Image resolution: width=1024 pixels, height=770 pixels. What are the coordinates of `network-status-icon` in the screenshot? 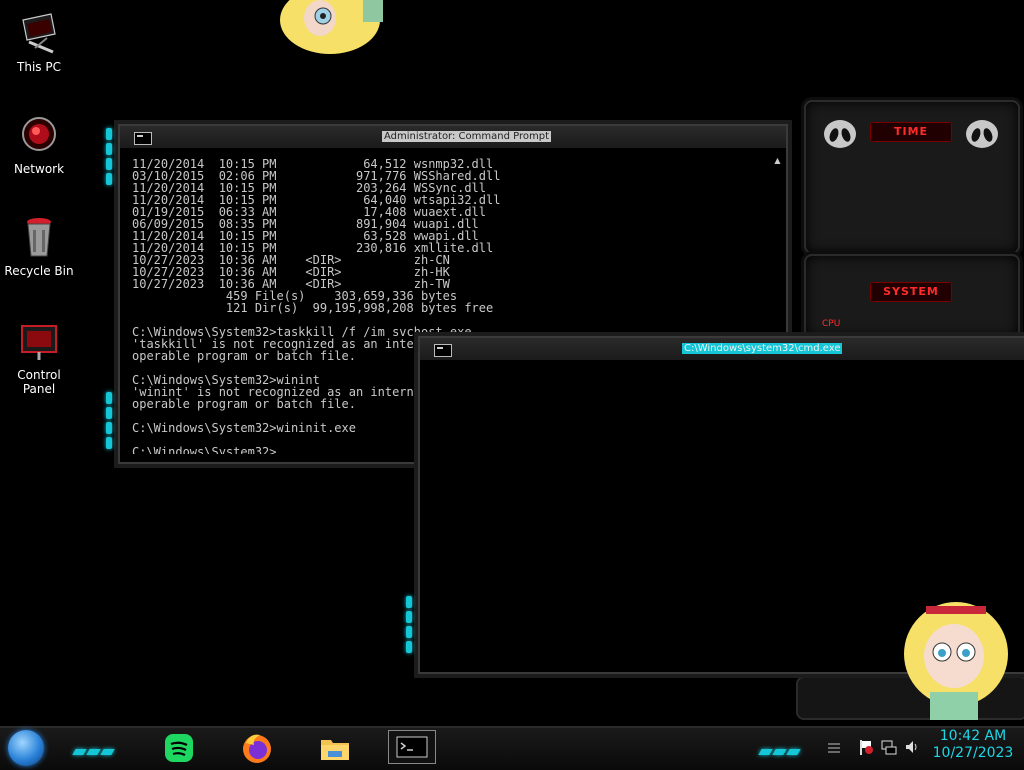 It's located at (889, 747).